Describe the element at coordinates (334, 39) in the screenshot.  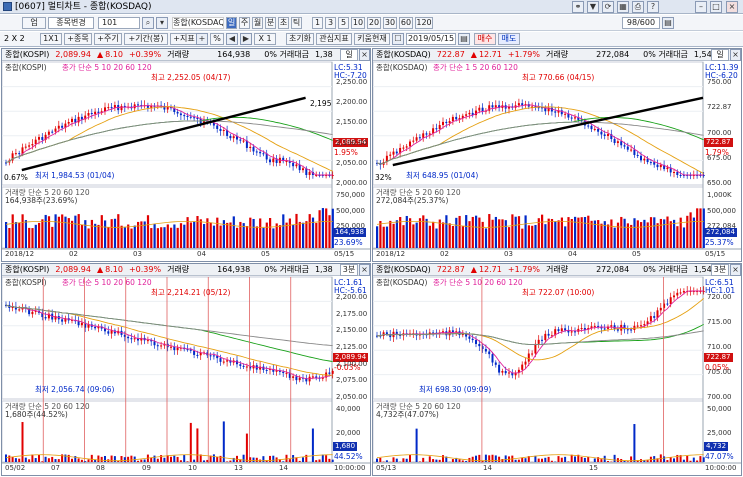
I see `interest-indicator-button: 관심지표` at that location.